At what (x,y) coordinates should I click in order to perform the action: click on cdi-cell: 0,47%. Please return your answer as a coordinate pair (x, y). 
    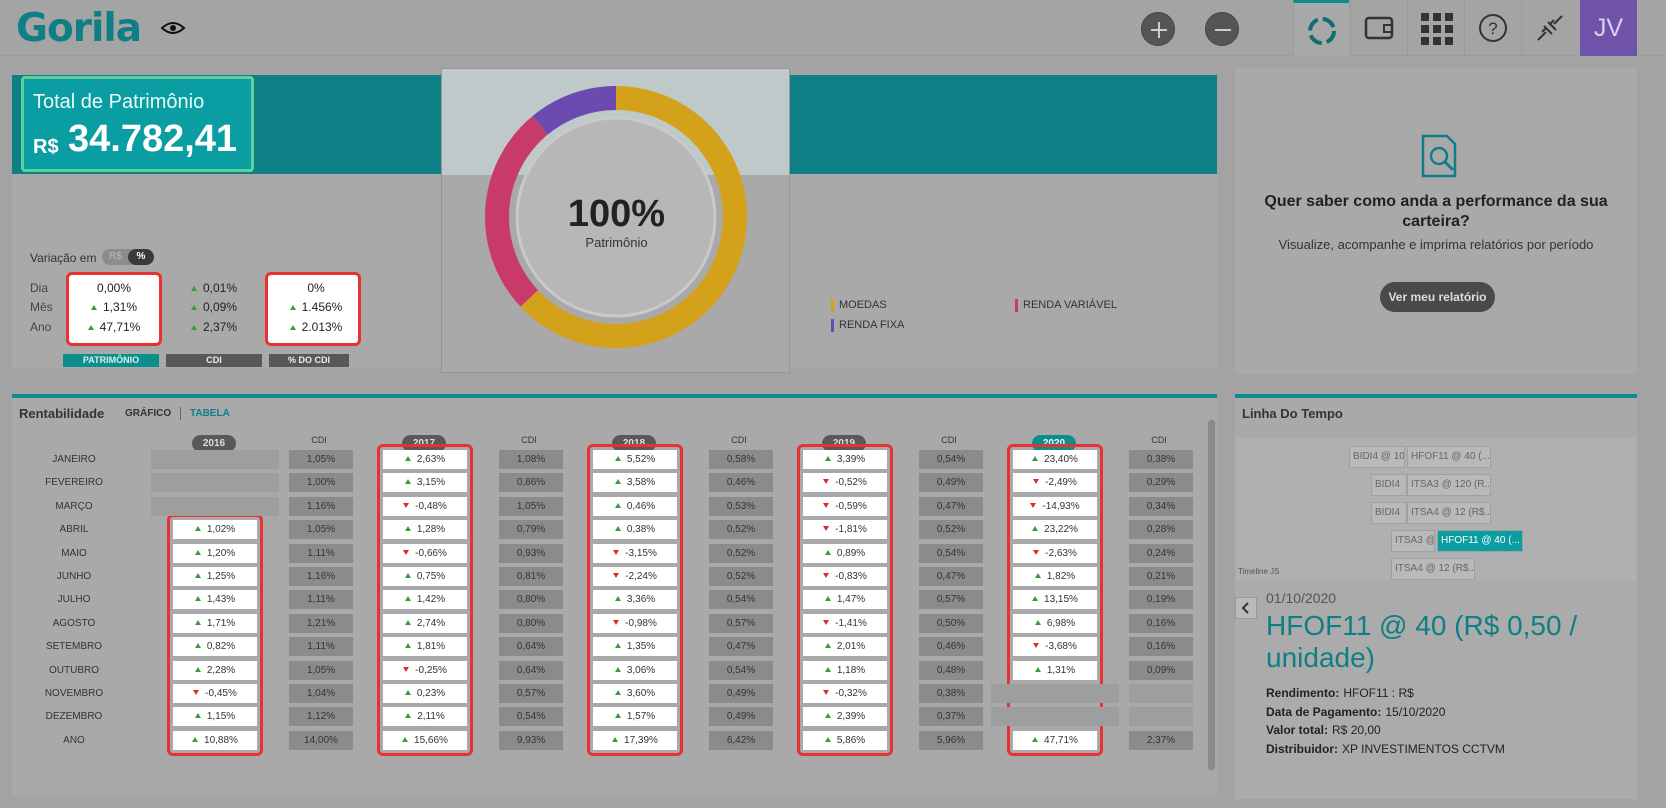
    Looking at the image, I should click on (951, 576).